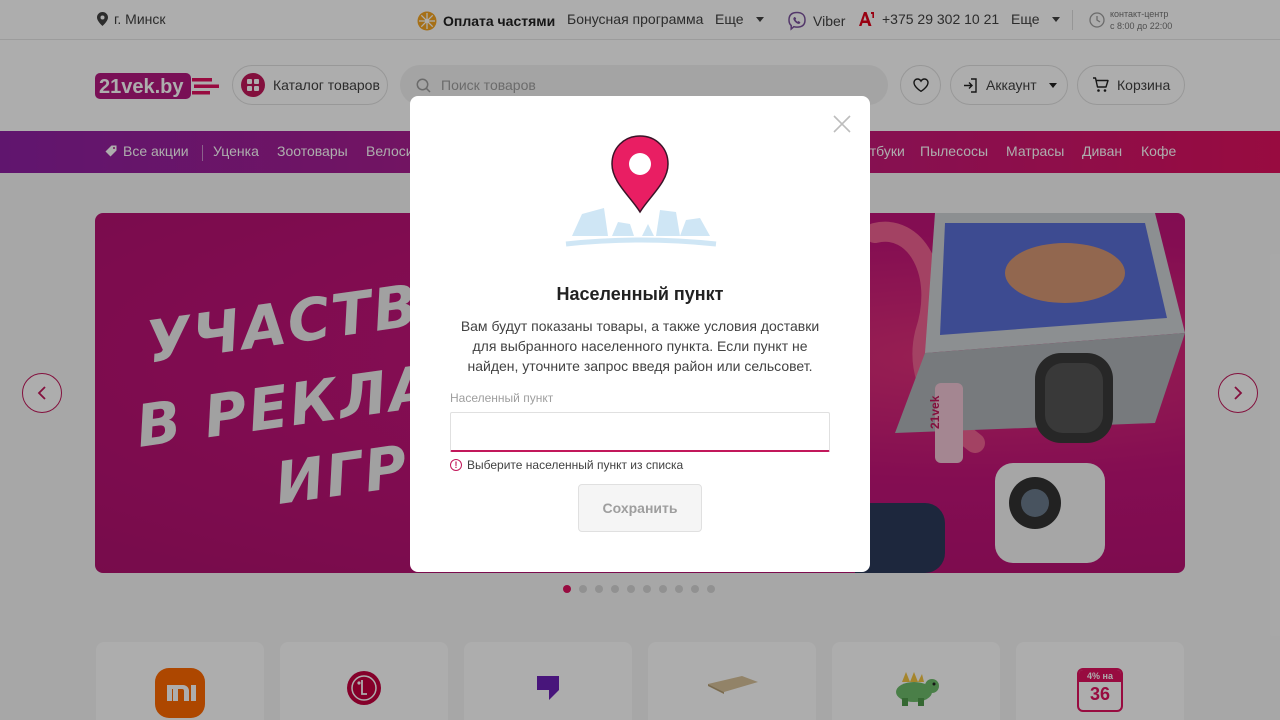  Describe the element at coordinates (640, 432) in the screenshot. I see `locality-input` at that location.